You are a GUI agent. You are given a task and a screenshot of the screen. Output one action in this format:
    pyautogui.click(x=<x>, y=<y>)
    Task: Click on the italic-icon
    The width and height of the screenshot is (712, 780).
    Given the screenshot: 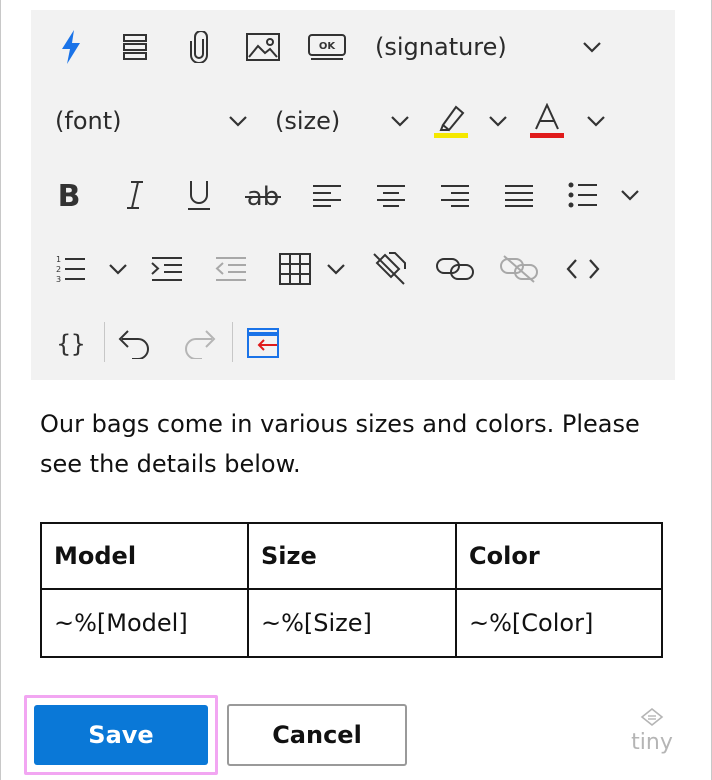 What is the action you would take?
    pyautogui.click(x=135, y=195)
    